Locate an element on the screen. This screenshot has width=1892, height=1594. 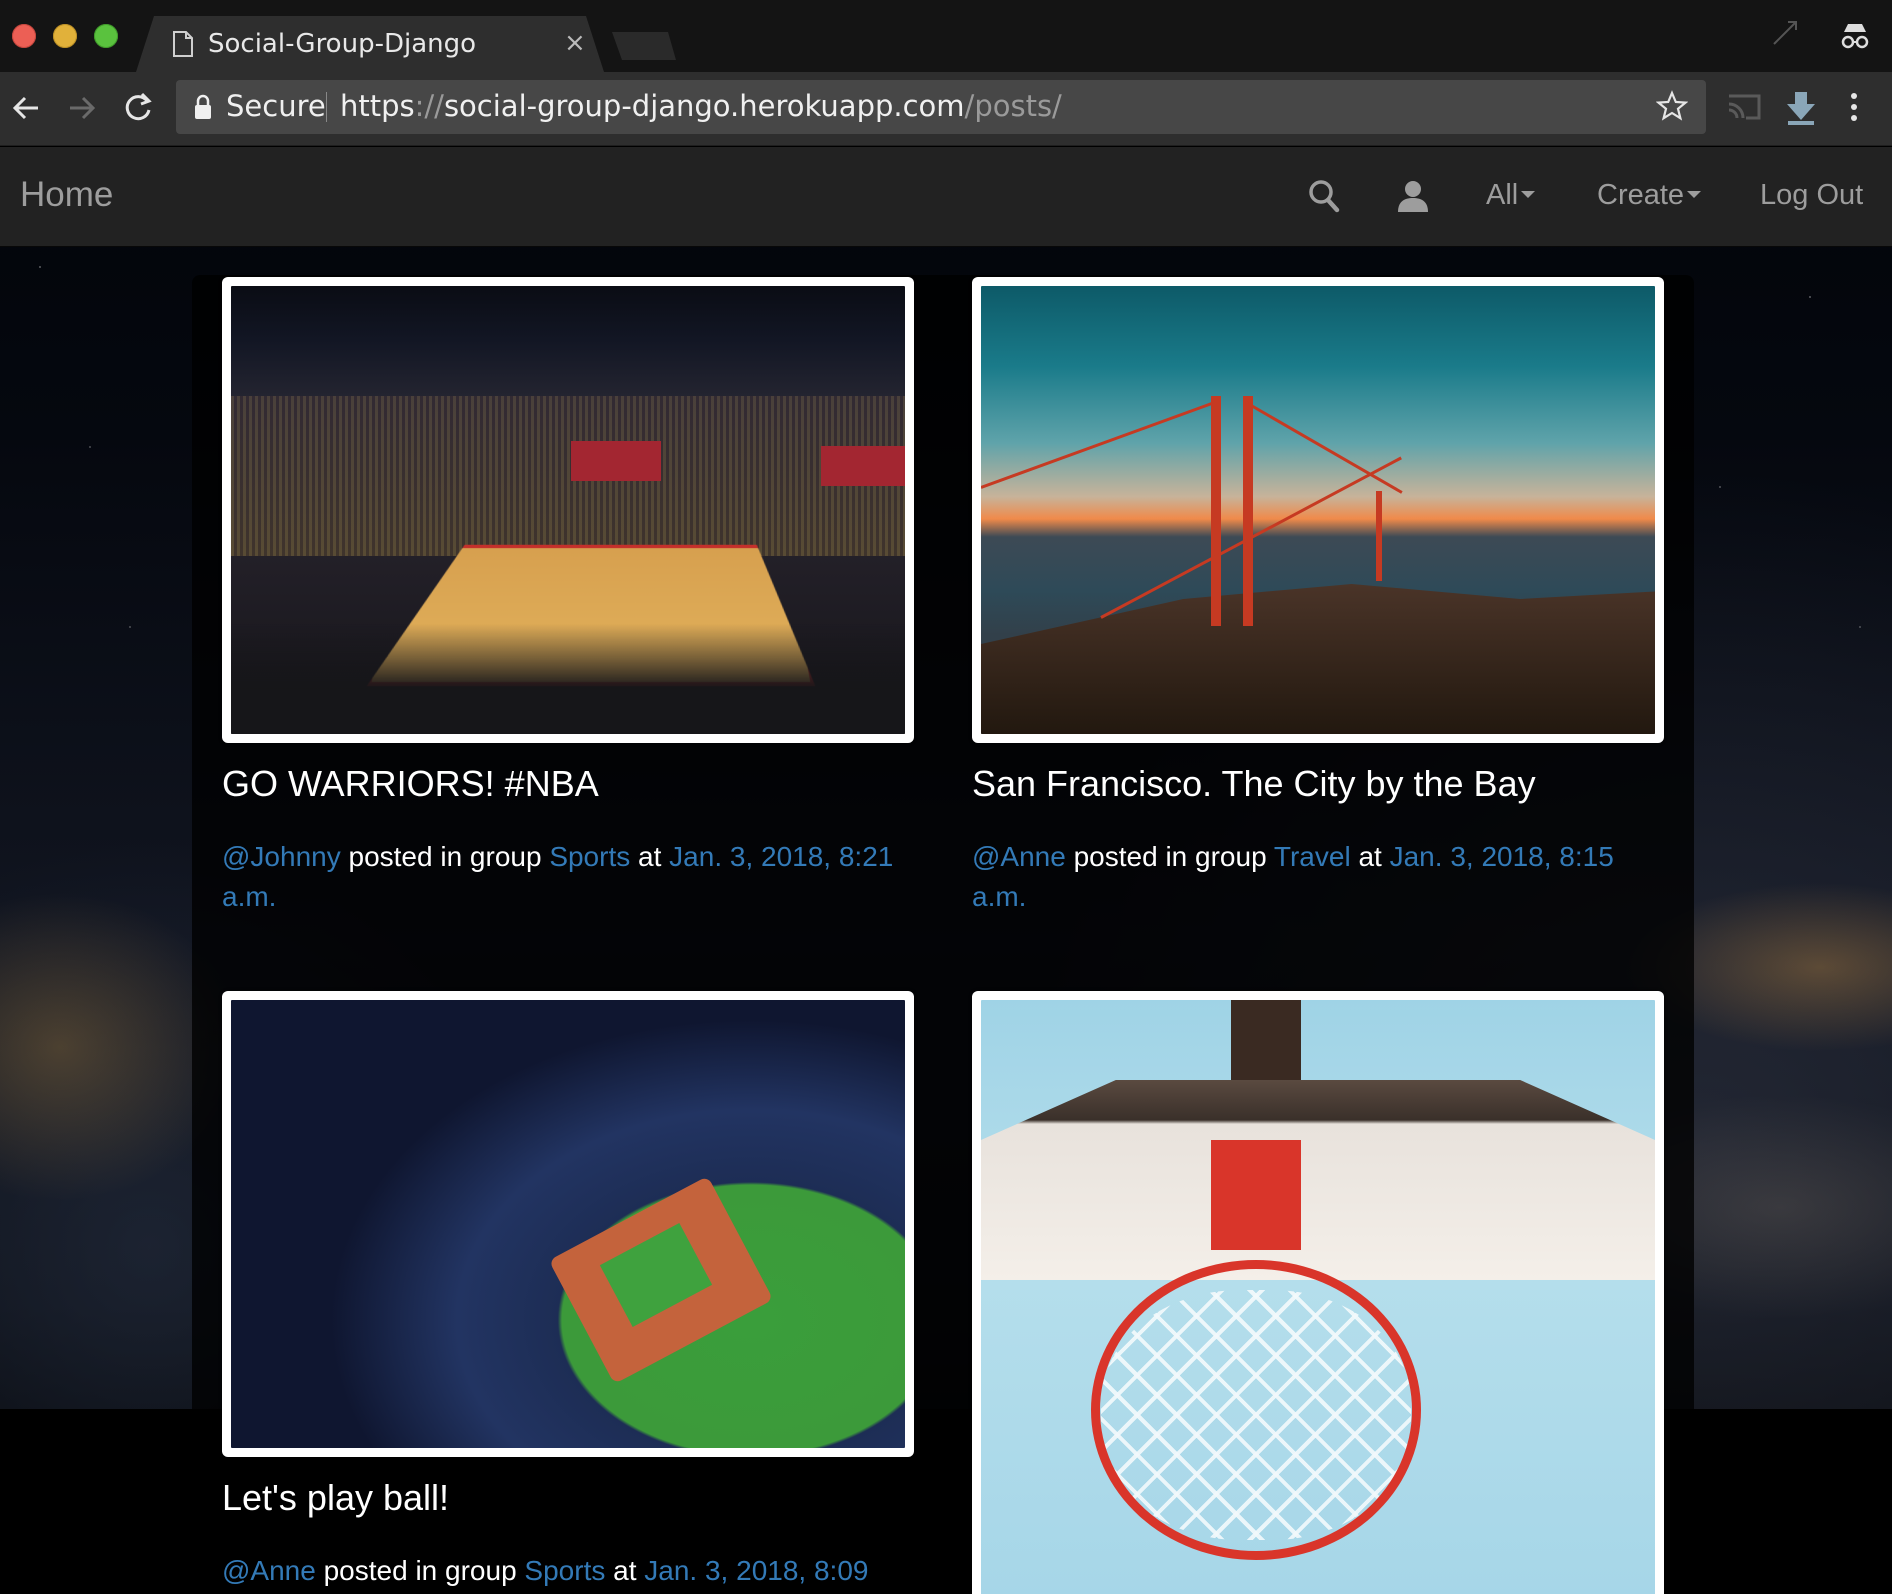
download-icon is located at coordinates (1801, 108).